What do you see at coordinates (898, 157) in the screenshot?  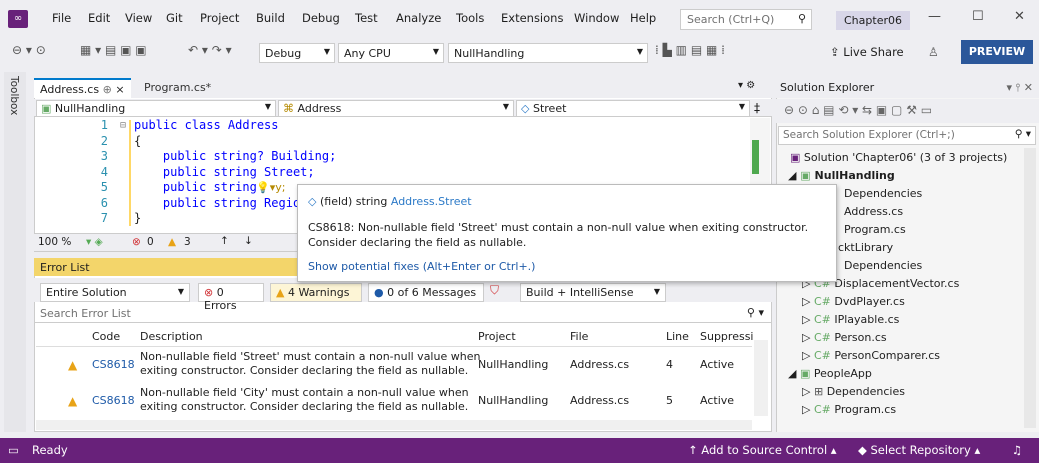 I see `solution-node: ▣ Solution 'Chapter06' (3 of 3 projects)` at bounding box center [898, 157].